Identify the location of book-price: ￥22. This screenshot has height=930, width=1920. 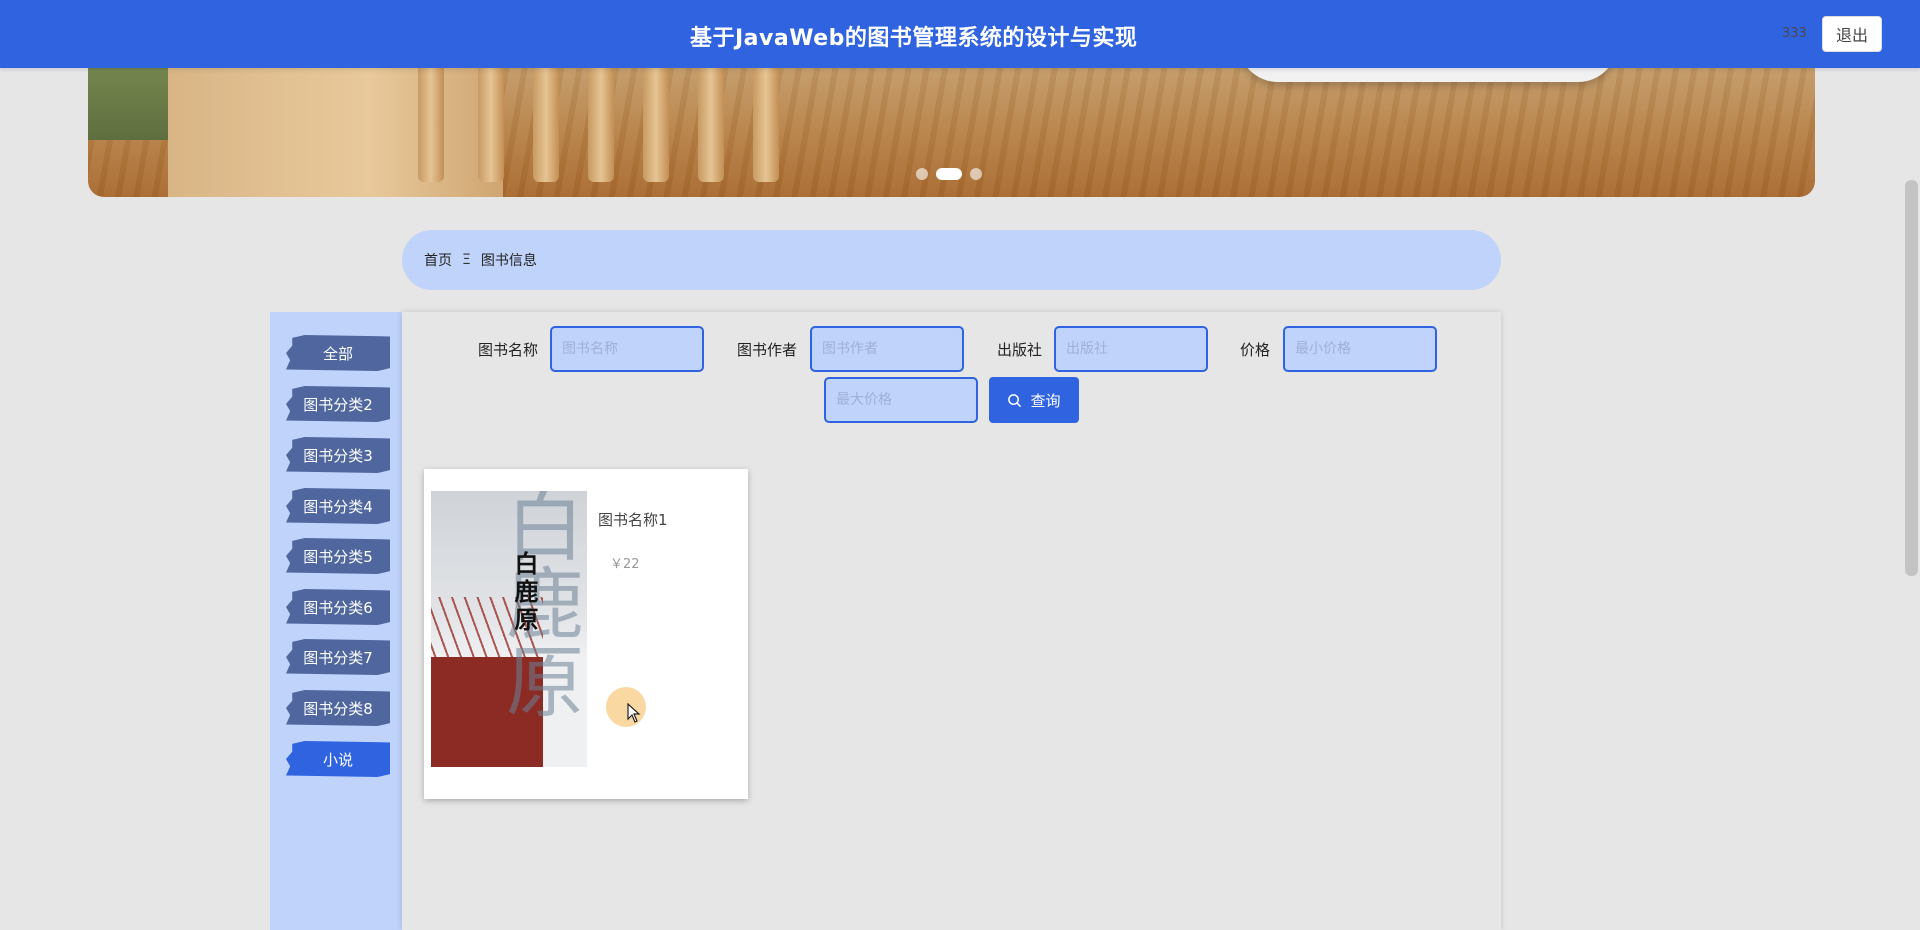
(625, 564).